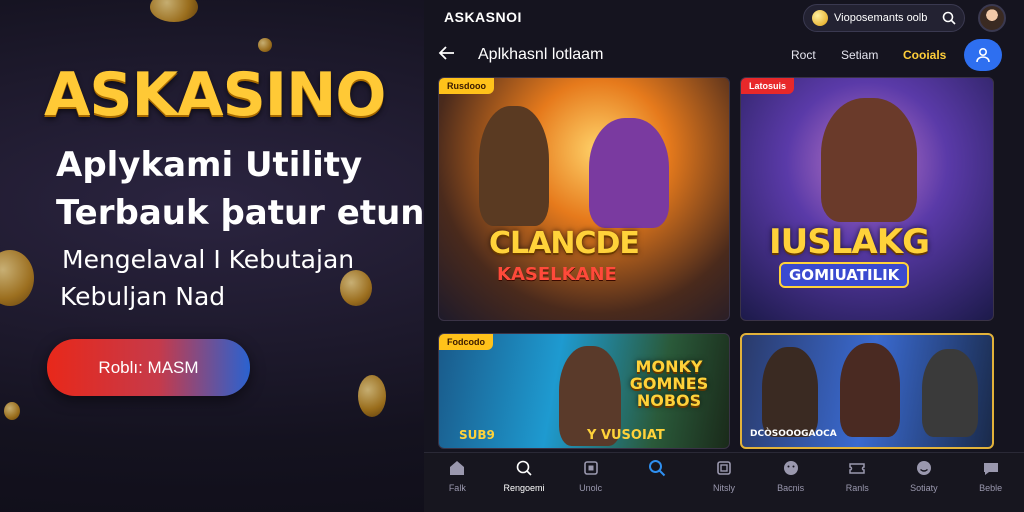 The height and width of the screenshot is (512, 1024). I want to click on hero-subline-1: Mengelaval I Kebutajan, so click(208, 259).